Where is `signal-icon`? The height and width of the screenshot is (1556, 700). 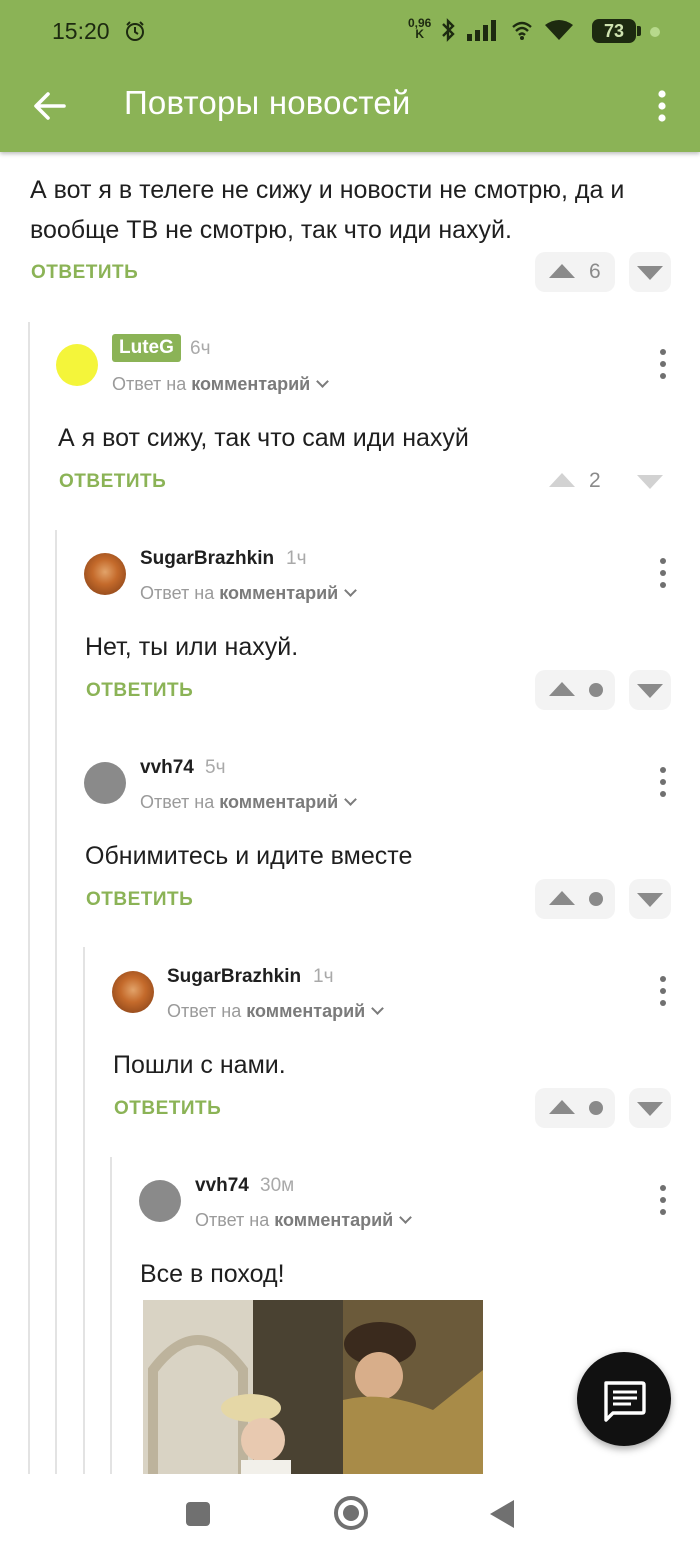 signal-icon is located at coordinates (481, 30).